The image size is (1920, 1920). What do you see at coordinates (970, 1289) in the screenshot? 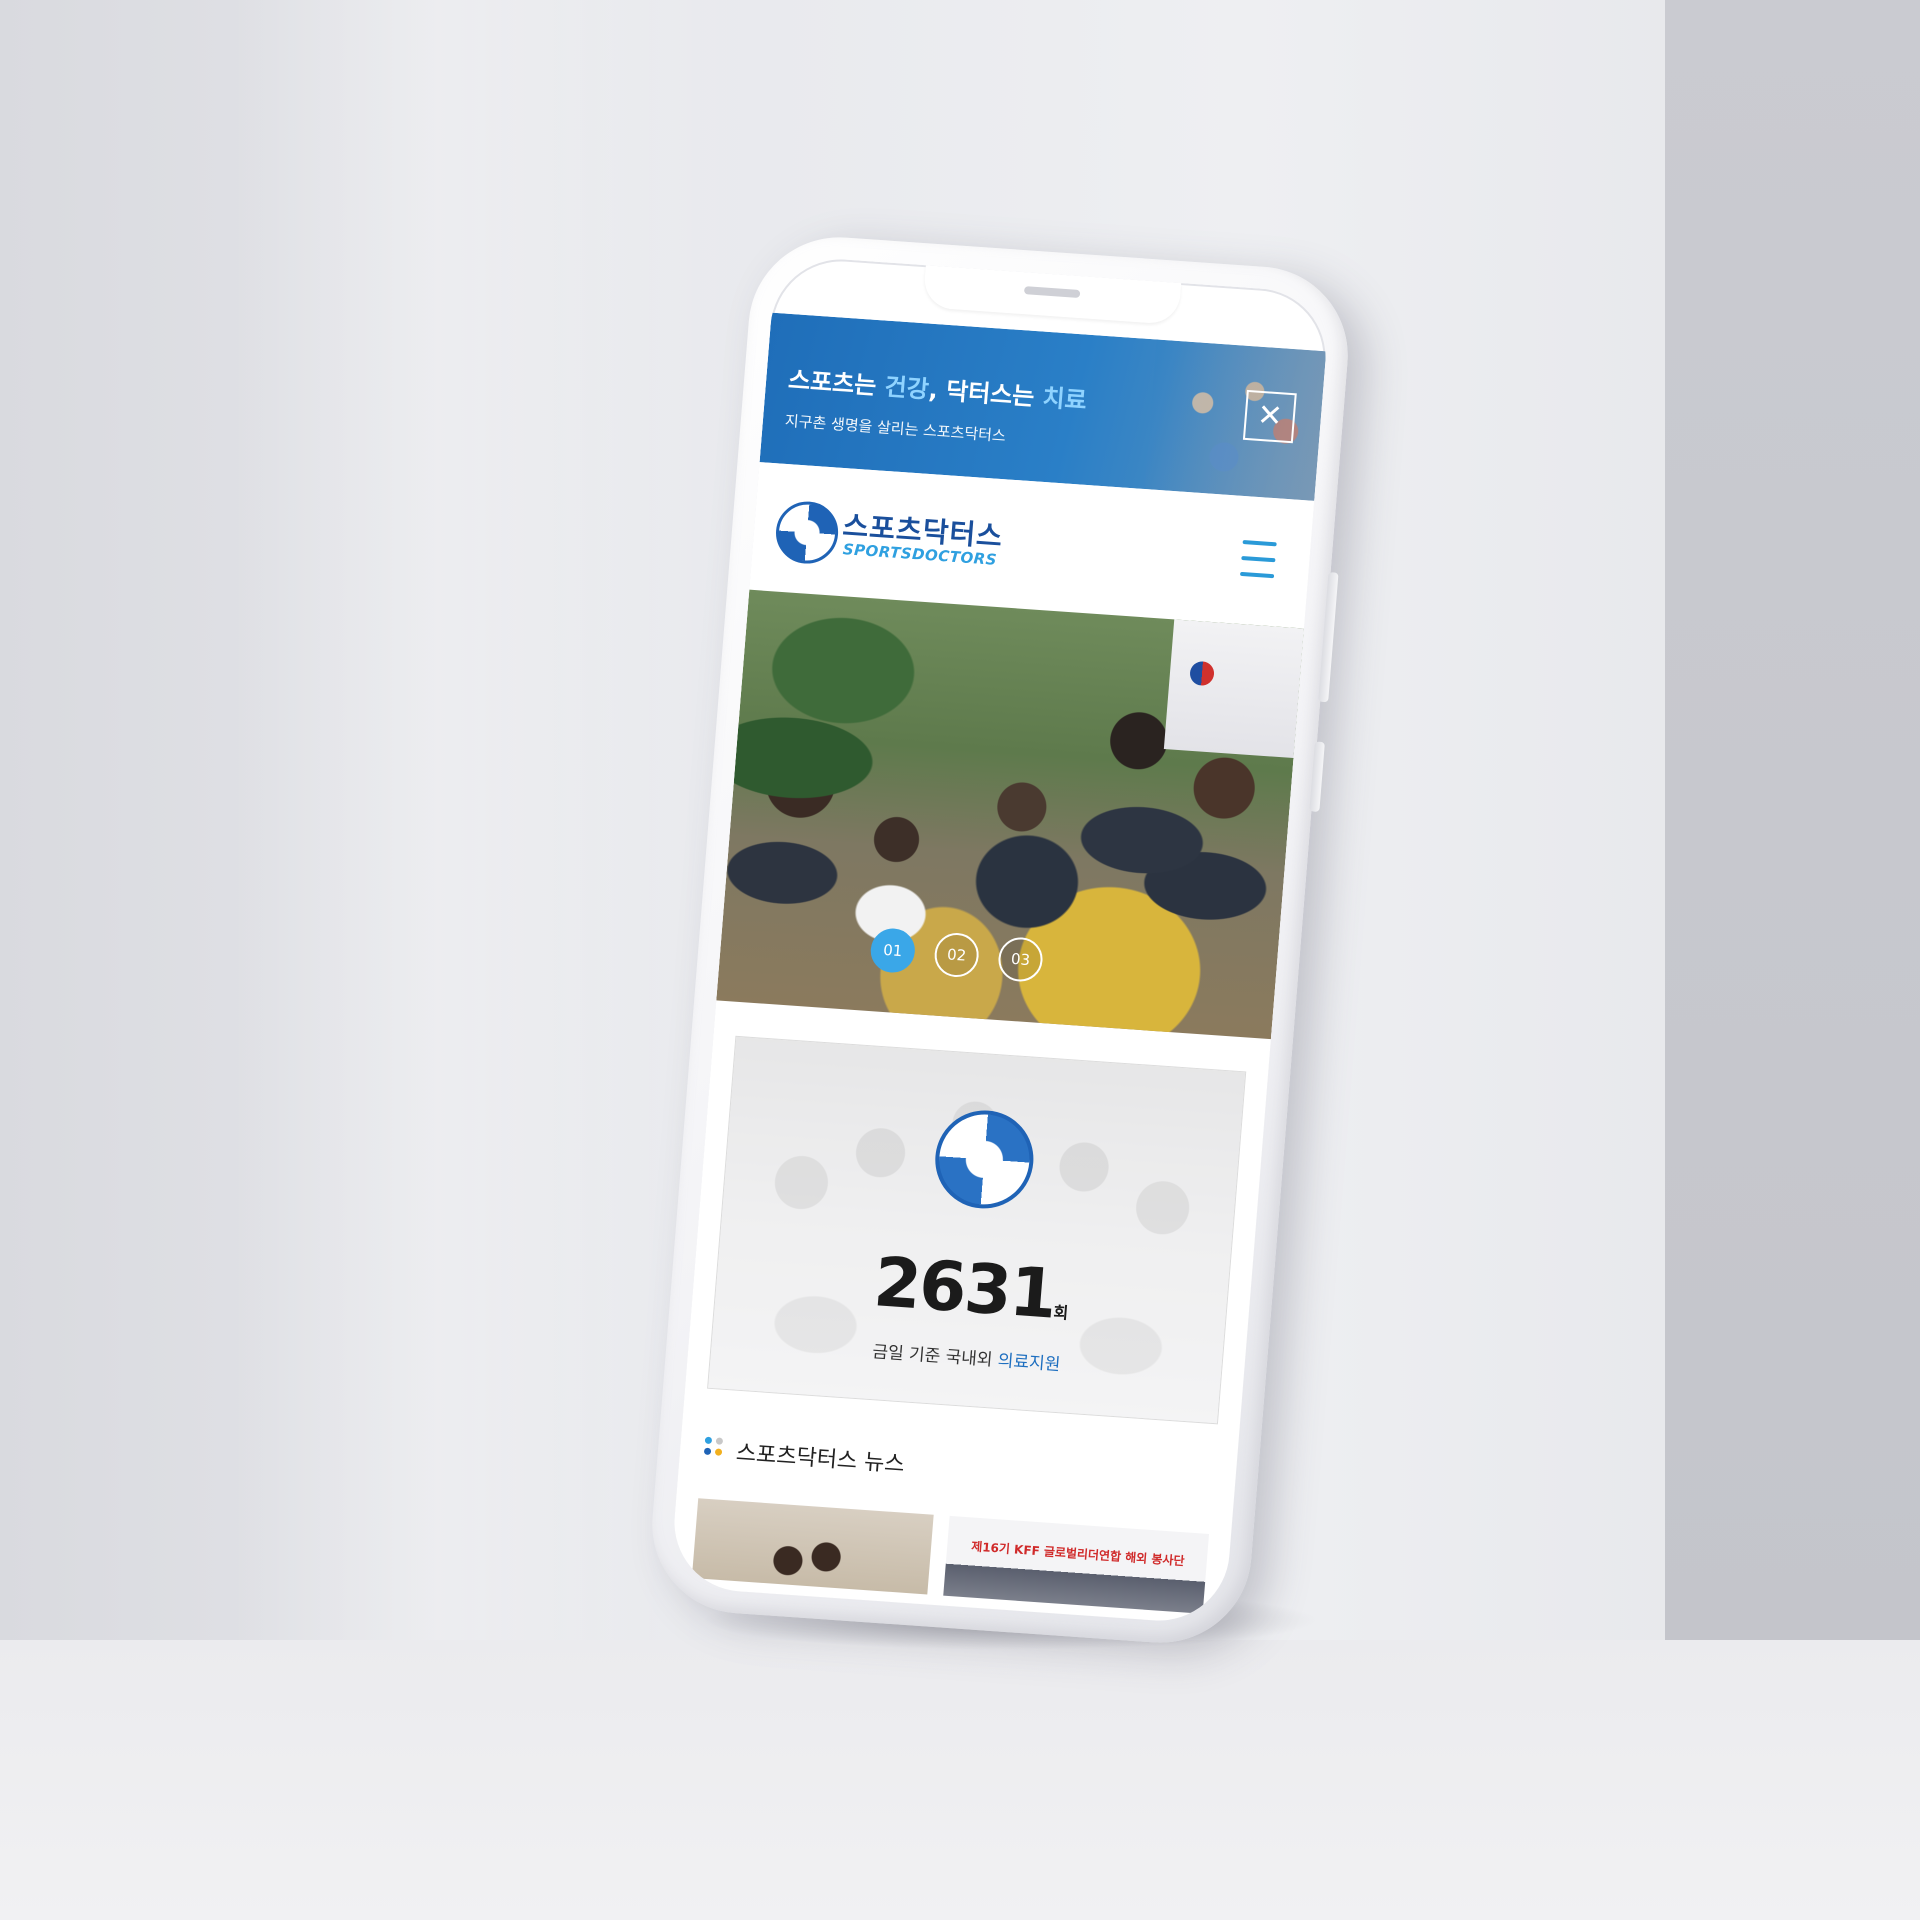
I see `support-count: 2631회` at bounding box center [970, 1289].